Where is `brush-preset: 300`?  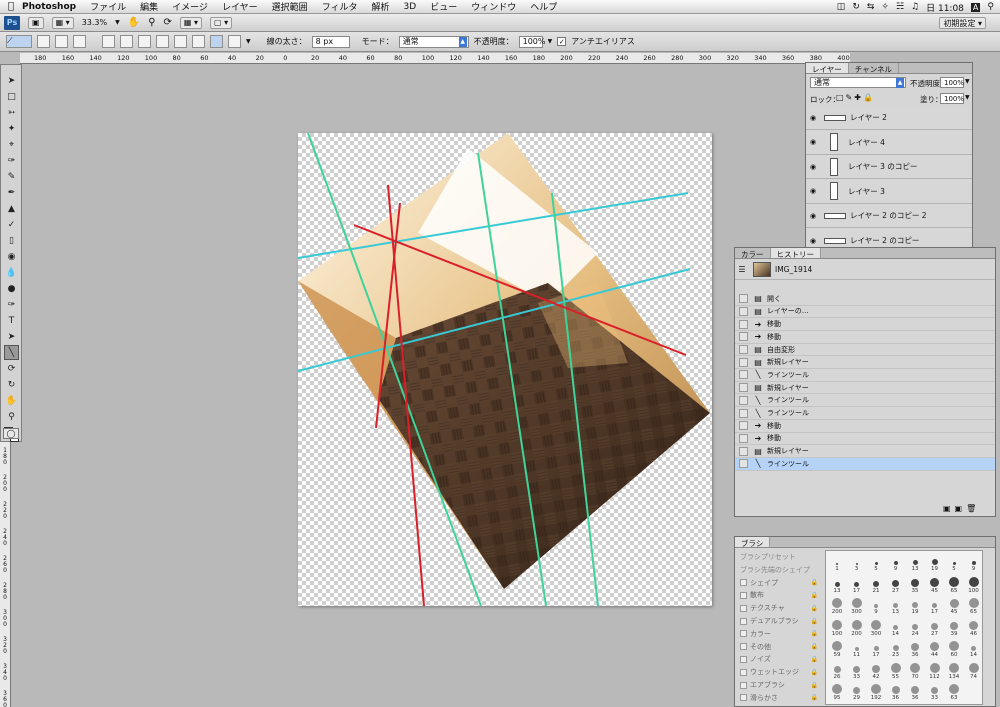 brush-preset: 300 is located at coordinates (857, 605).